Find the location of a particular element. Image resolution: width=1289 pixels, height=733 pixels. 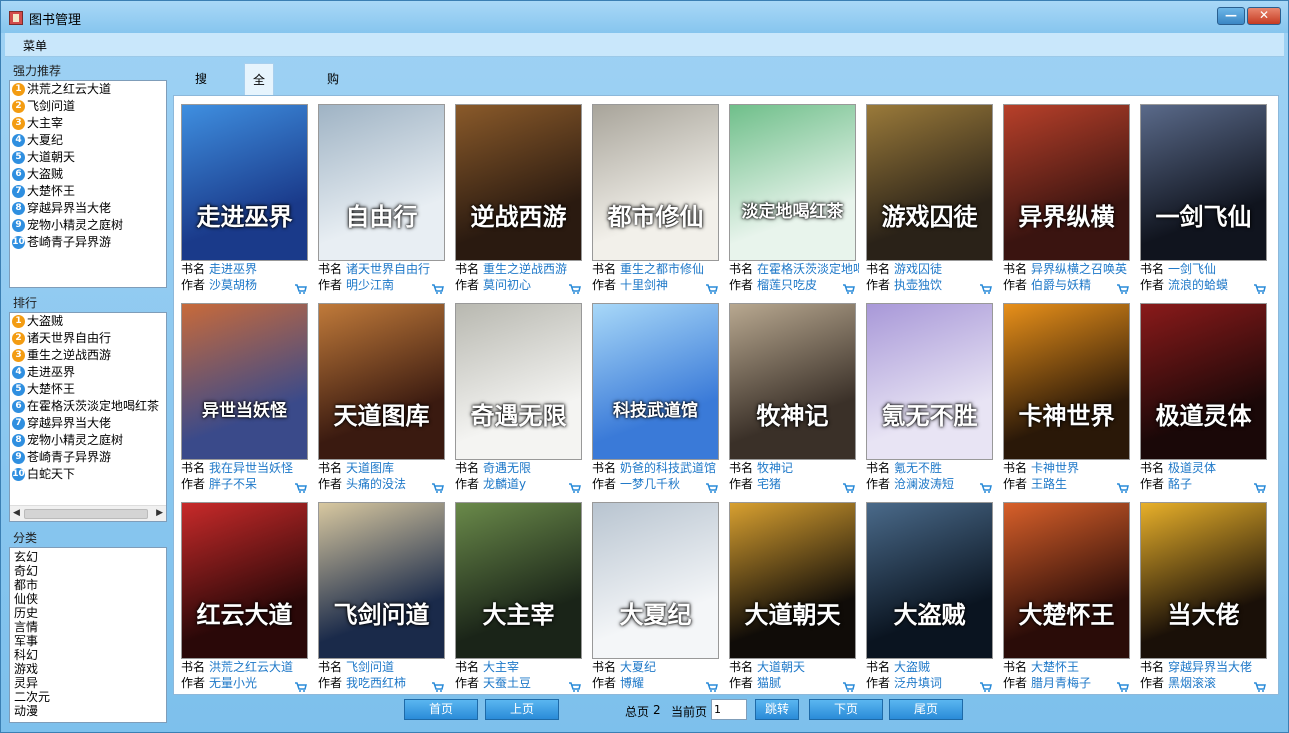

recommend-item: 10 苍崎青子异界游 is located at coordinates (88, 242).